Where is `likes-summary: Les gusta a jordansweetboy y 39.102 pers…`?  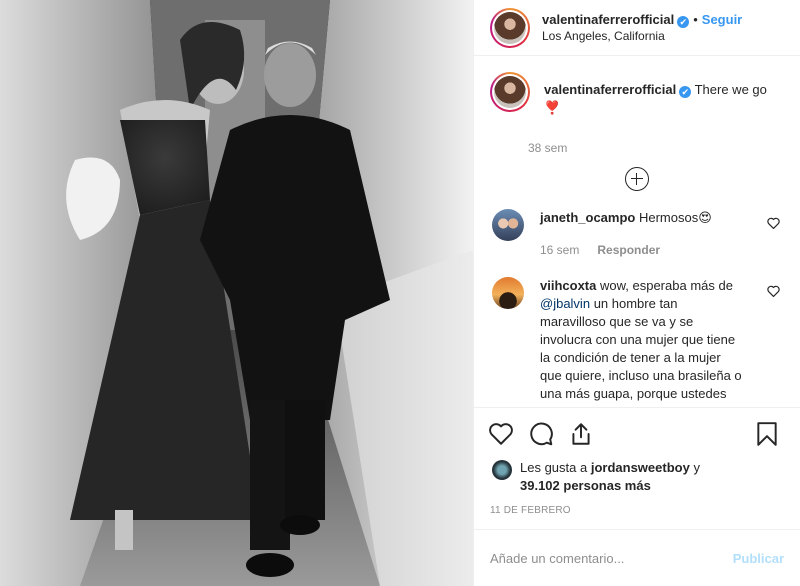 likes-summary: Les gusta a jordansweetboy y 39.102 pers… is located at coordinates (637, 477).